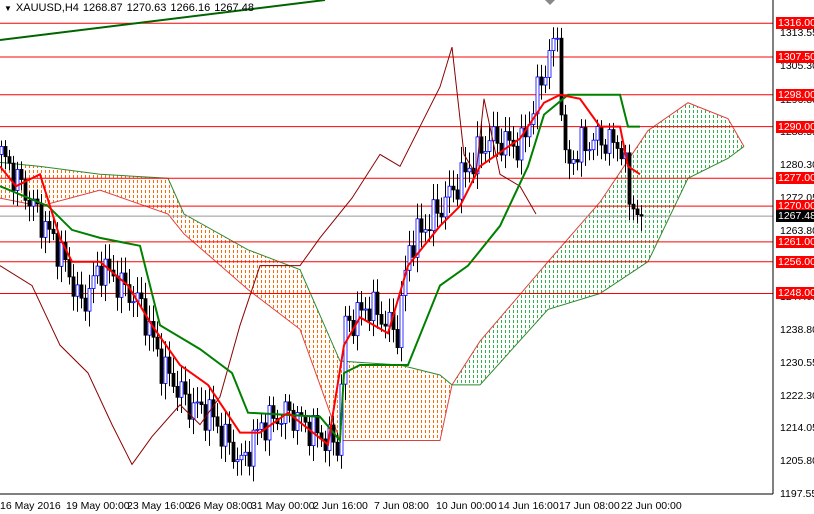 The image size is (814, 514). What do you see at coordinates (651, 506) in the screenshot?
I see `time-label: 22 Jun 00:00` at bounding box center [651, 506].